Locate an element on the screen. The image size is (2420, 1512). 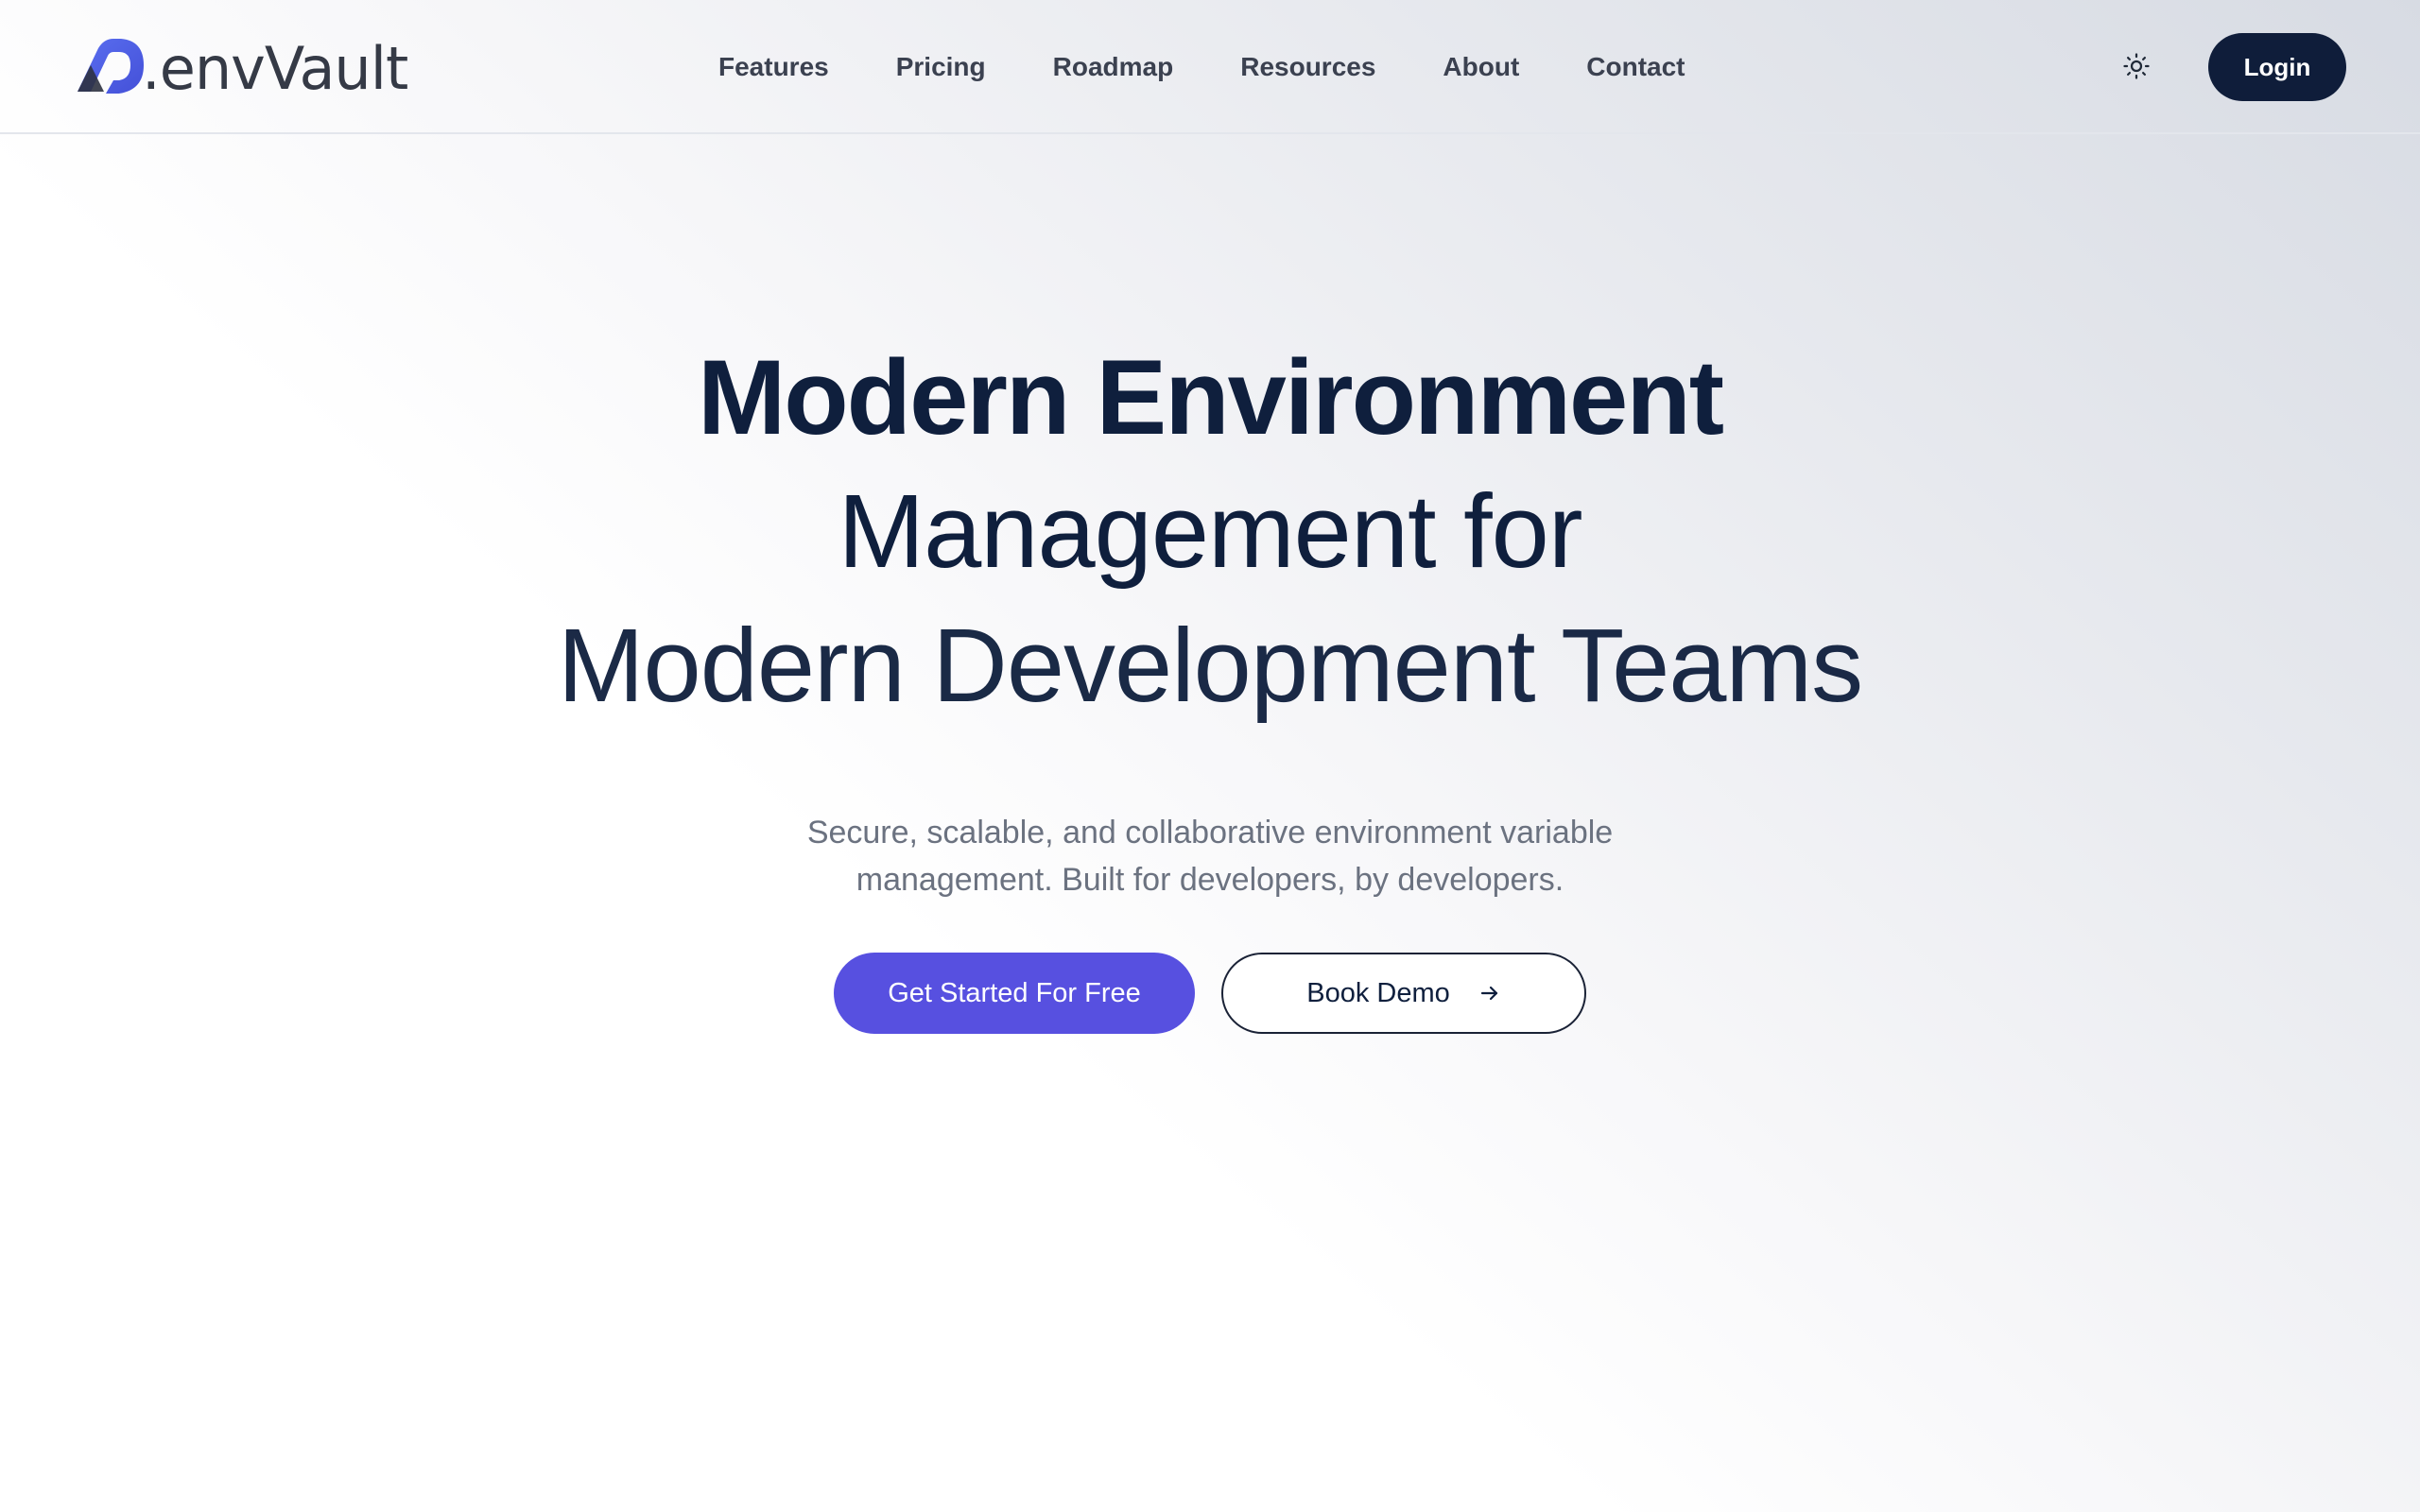
brand-name: .envVault is located at coordinates (275, 68).